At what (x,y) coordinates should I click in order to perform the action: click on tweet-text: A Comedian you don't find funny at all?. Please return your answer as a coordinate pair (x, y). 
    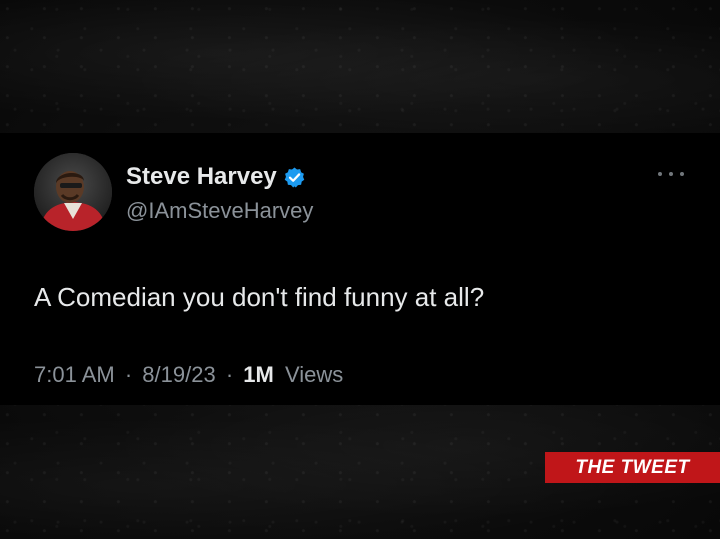
    Looking at the image, I should click on (259, 297).